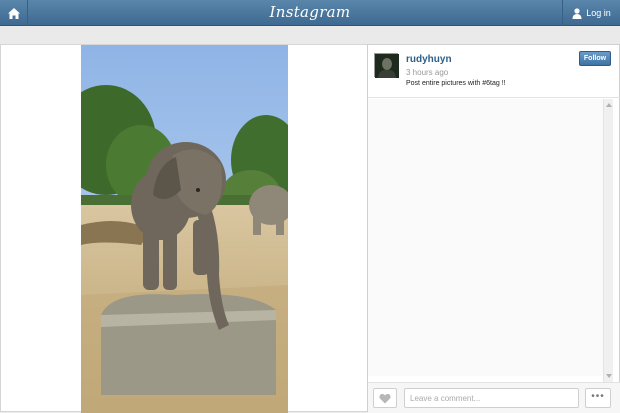 The image size is (620, 413). I want to click on comments-scrollbar, so click(608, 240).